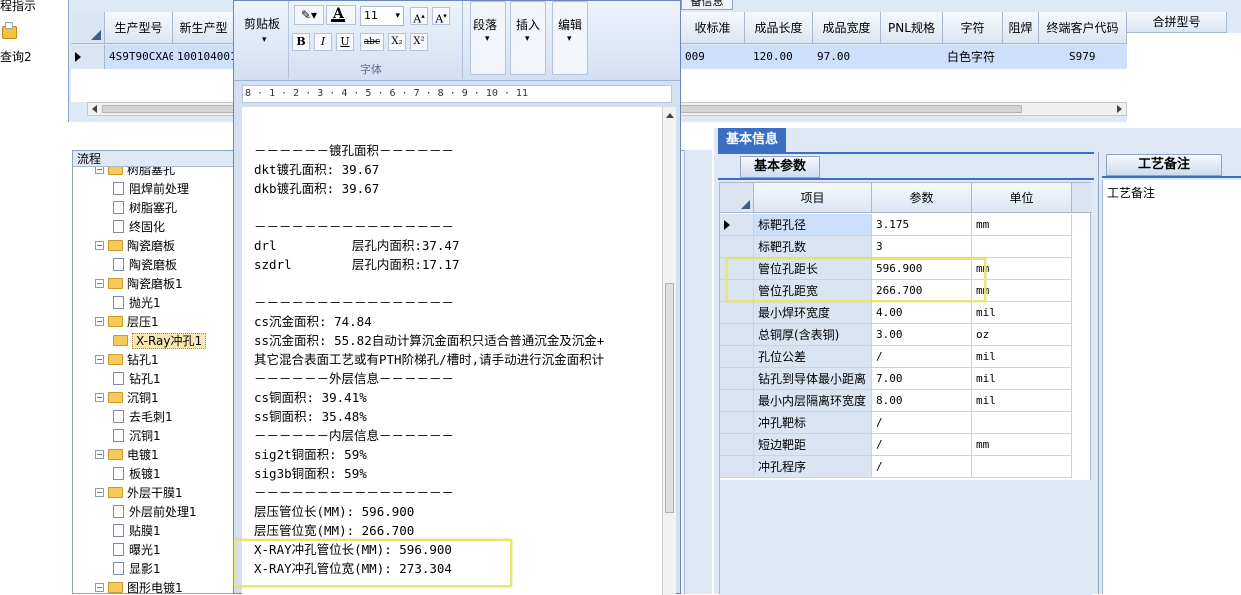 This screenshot has width=1241, height=595. I want to click on tab-process-notes: 工艺备注, so click(1164, 165).